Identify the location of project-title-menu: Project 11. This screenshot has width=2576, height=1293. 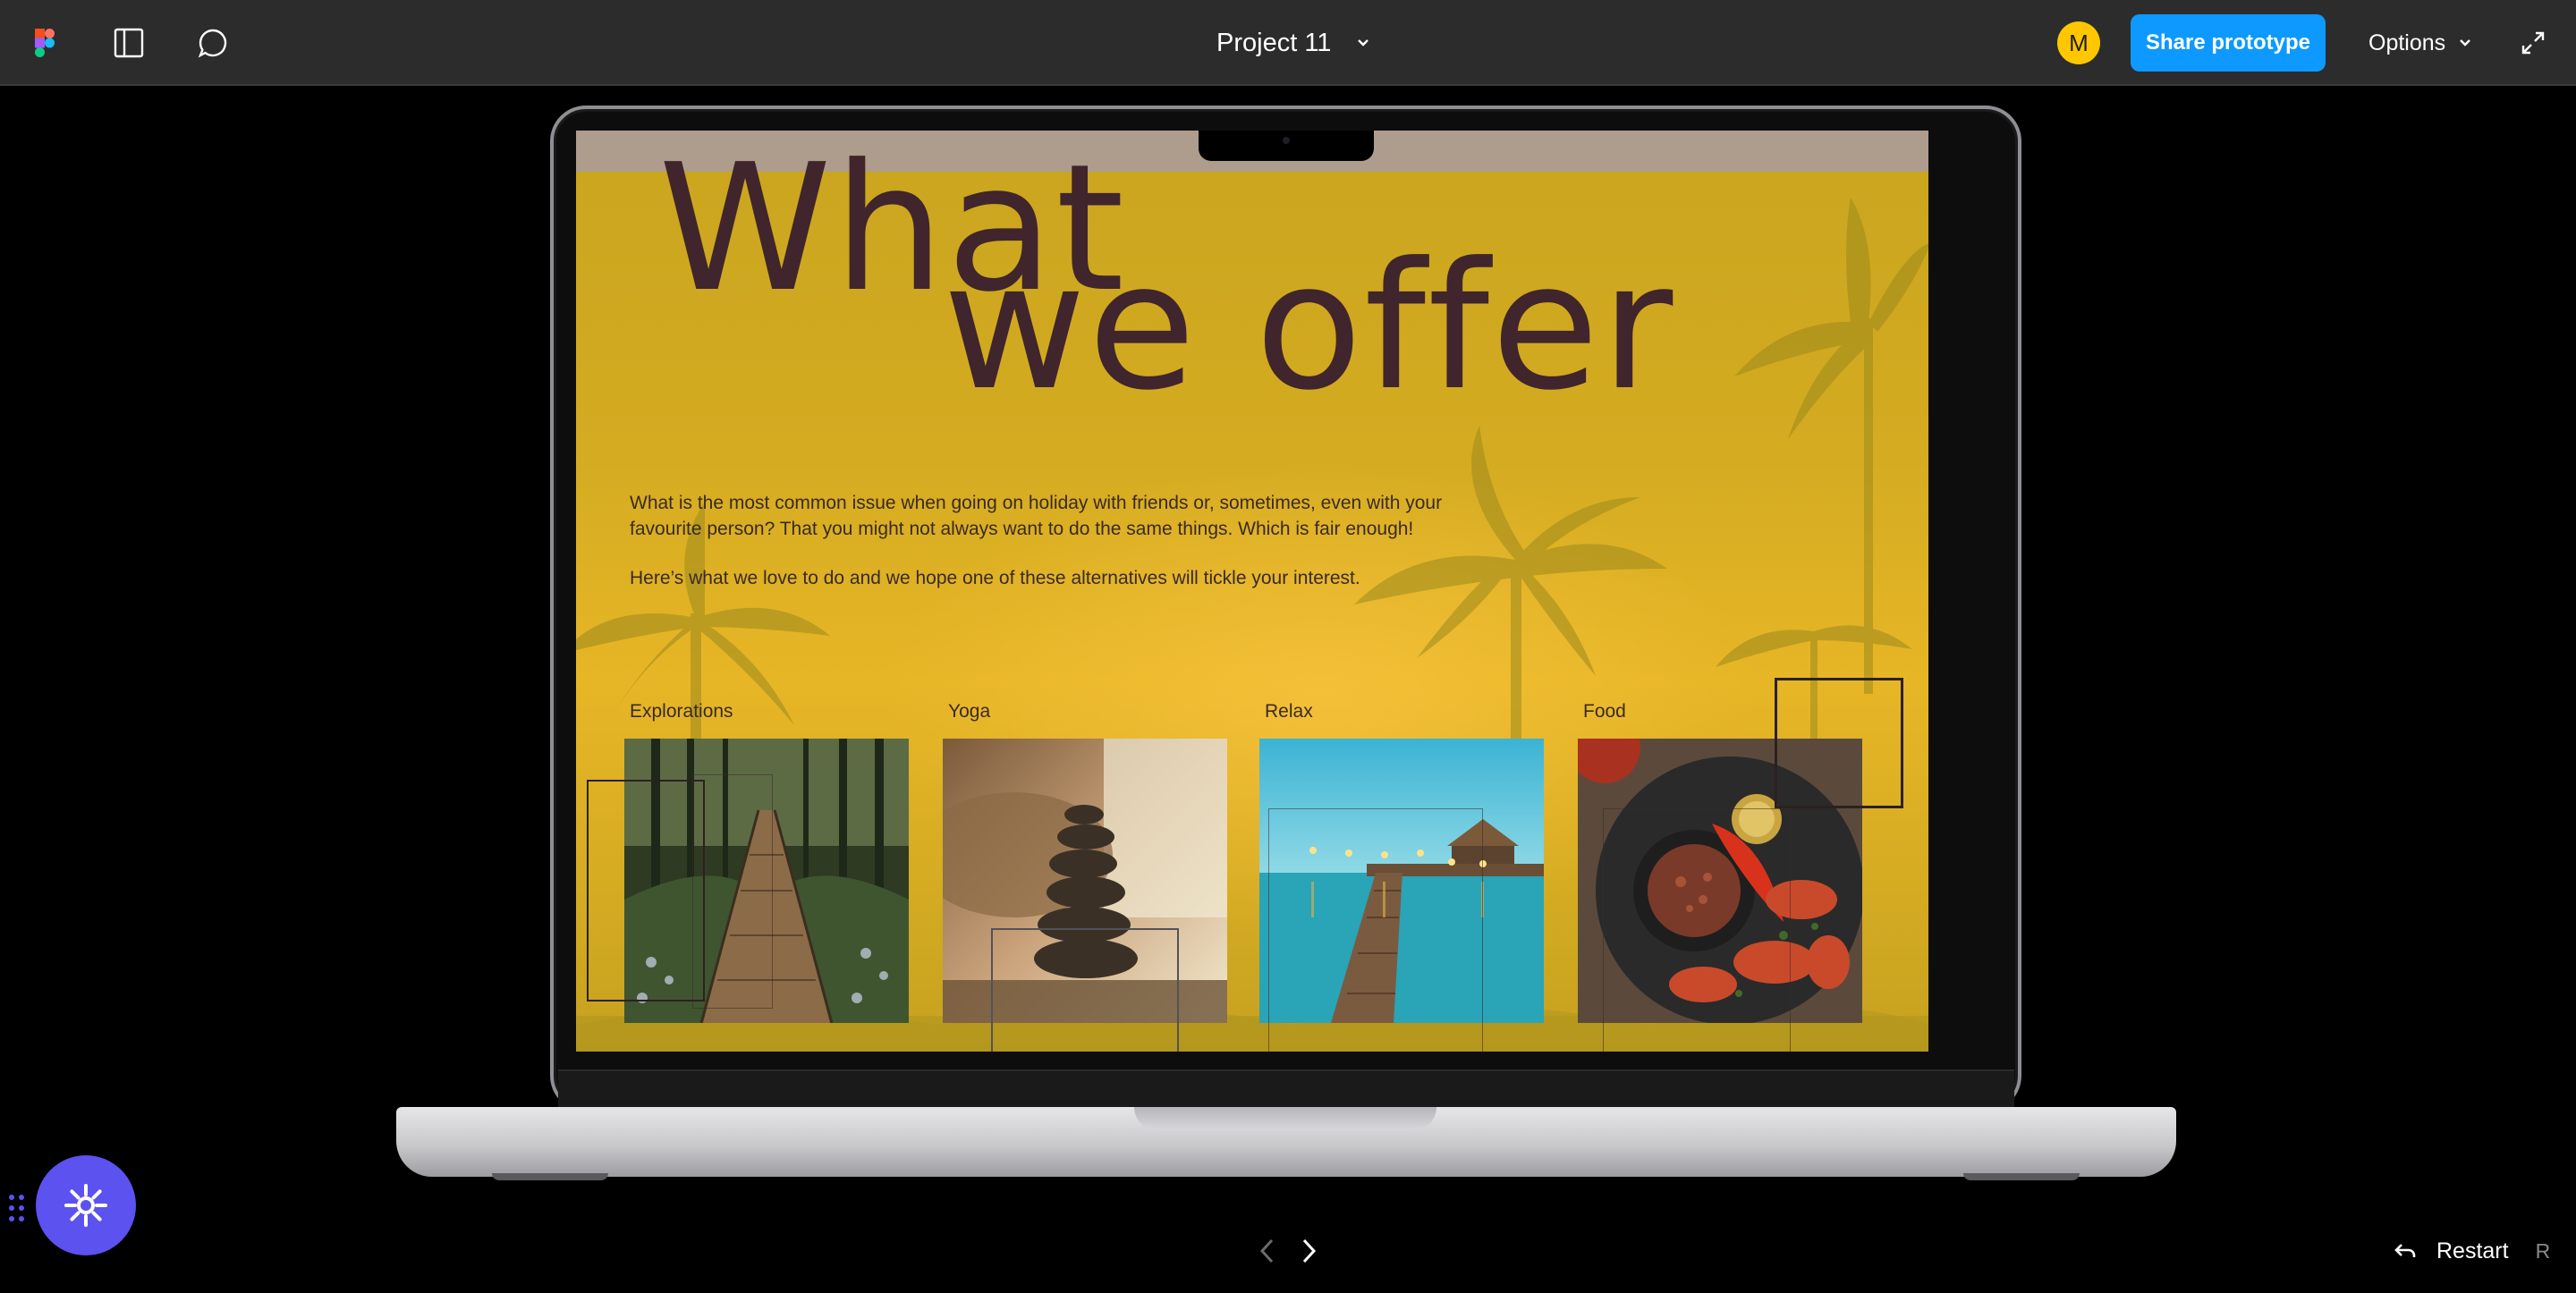
(1294, 43).